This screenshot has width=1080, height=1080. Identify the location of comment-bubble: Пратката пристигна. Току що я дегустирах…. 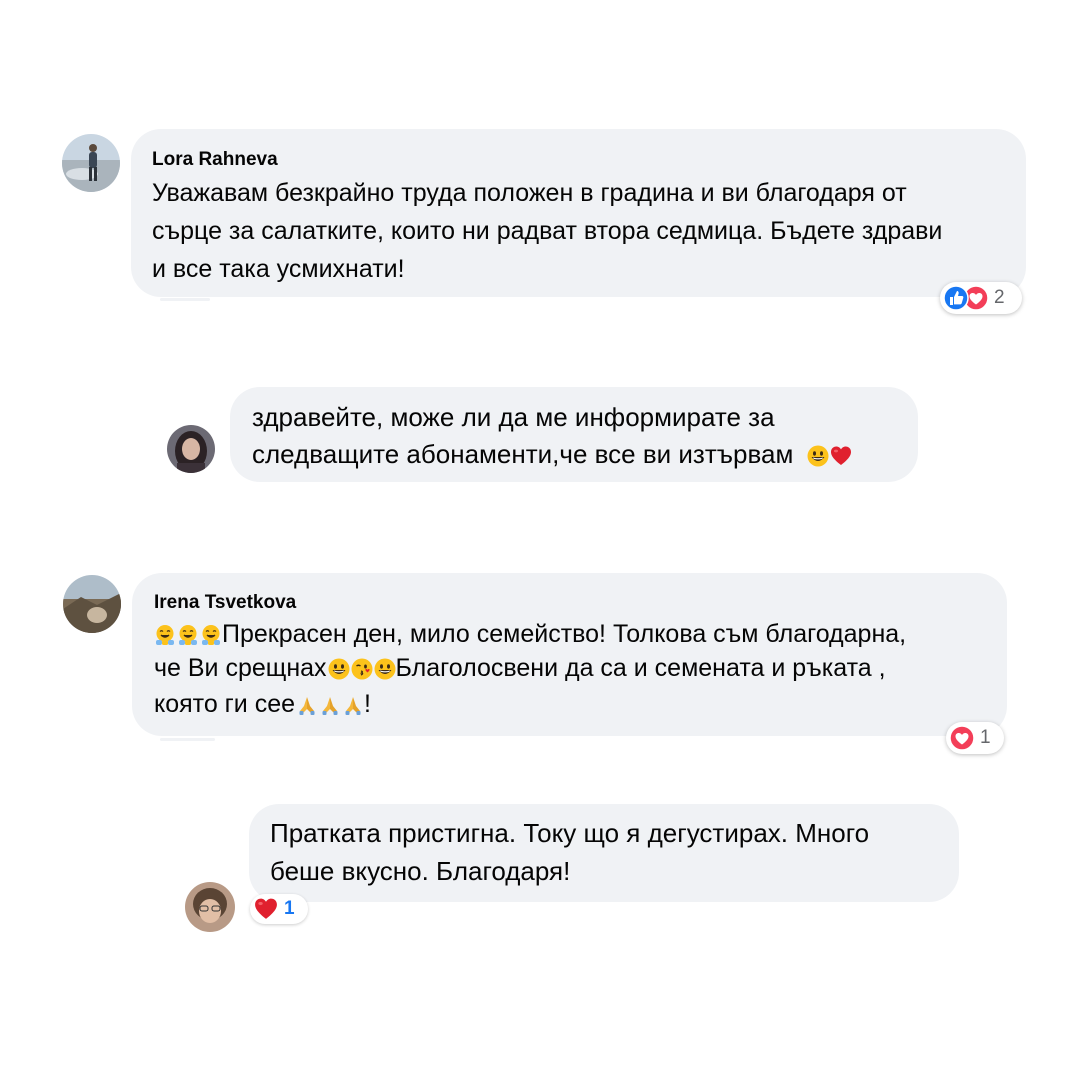
(604, 853).